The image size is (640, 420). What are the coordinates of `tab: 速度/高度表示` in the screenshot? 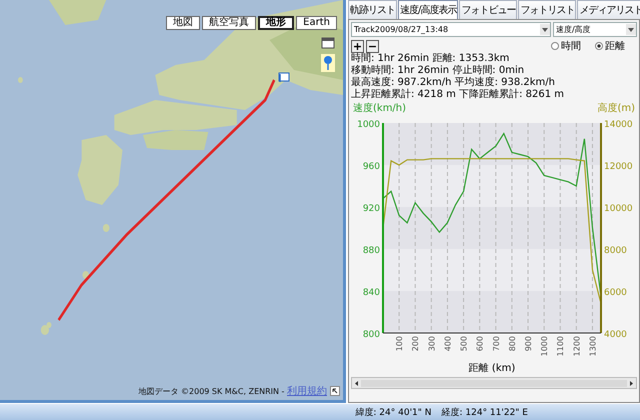 It's located at (428, 9).